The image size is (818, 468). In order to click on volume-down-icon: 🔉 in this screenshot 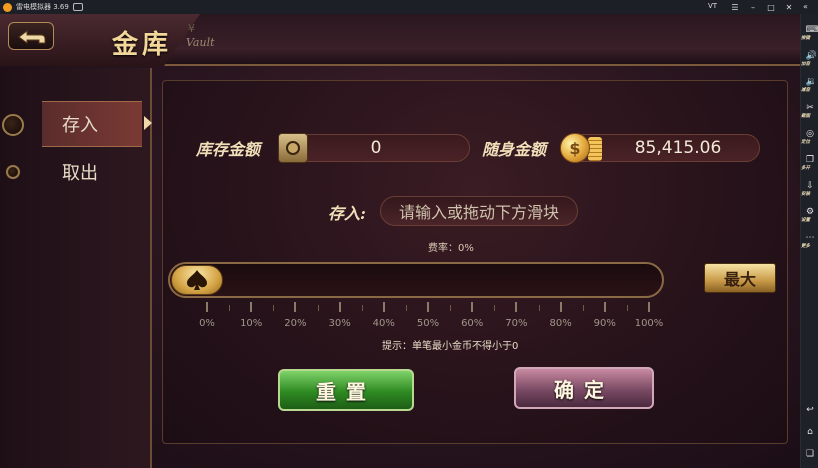, I will do `click(811, 82)`.